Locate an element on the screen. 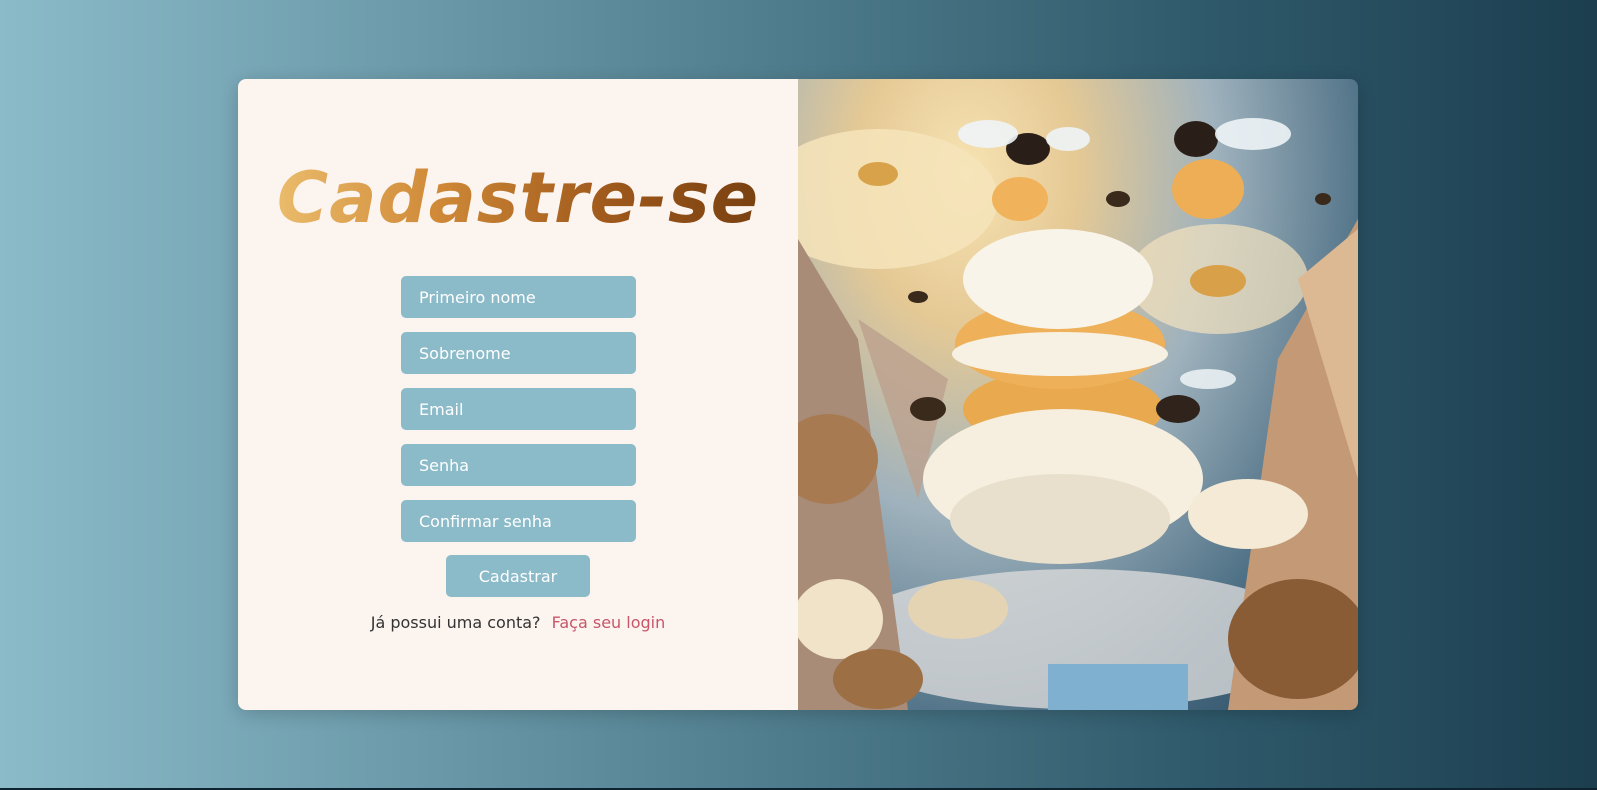 Image resolution: width=1597 pixels, height=790 pixels. login-prompt-line: Já possui uma conta? Faça seu login is located at coordinates (518, 622).